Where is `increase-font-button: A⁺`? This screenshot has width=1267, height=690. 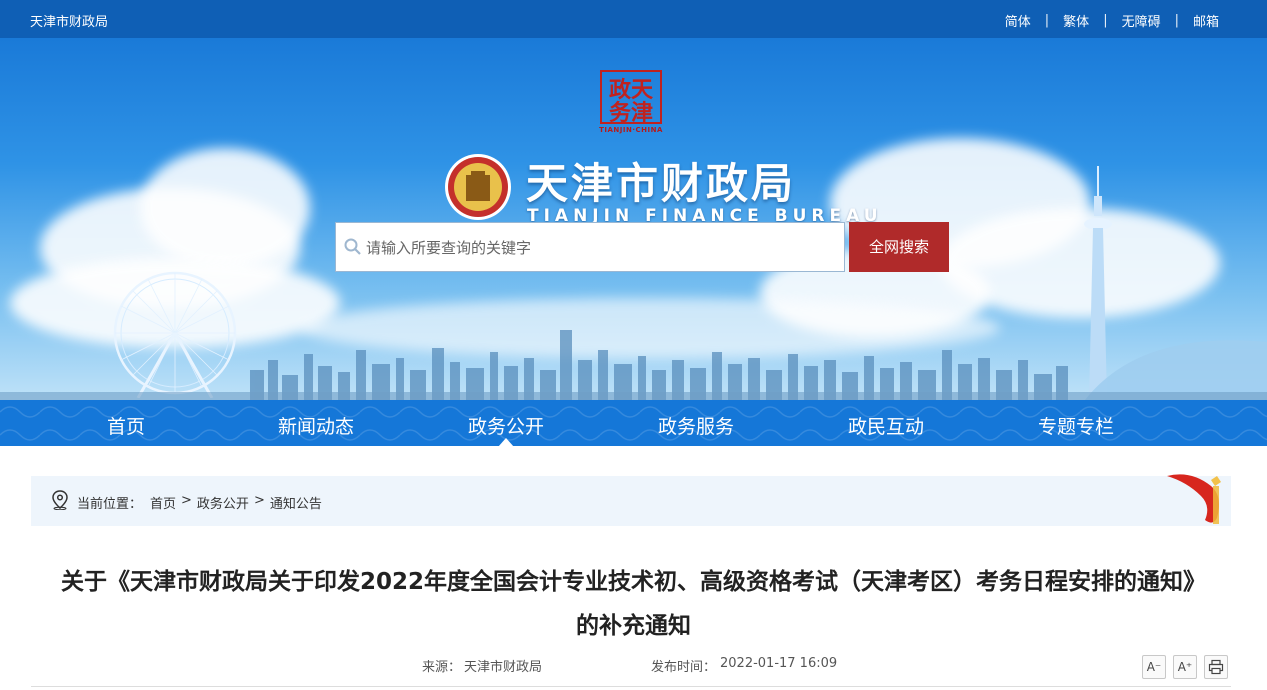 increase-font-button: A⁺ is located at coordinates (1185, 667).